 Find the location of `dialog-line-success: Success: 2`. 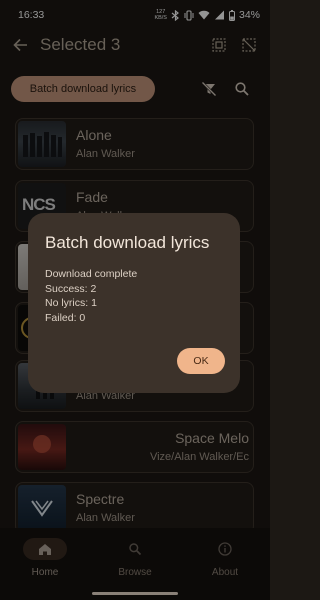

dialog-line-success: Success: 2 is located at coordinates (71, 288).